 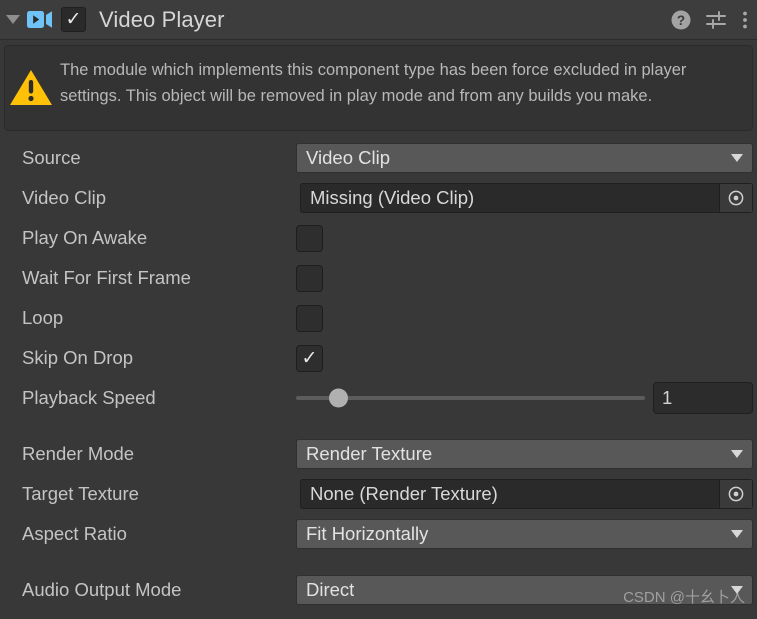 I want to click on help-icon: ?, so click(x=681, y=20).